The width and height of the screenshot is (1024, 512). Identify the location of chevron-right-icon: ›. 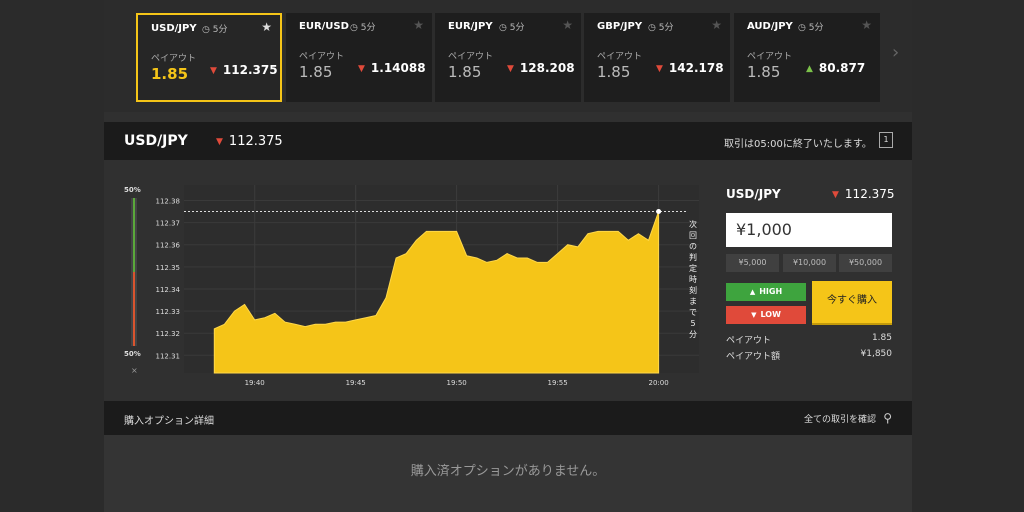
(895, 52).